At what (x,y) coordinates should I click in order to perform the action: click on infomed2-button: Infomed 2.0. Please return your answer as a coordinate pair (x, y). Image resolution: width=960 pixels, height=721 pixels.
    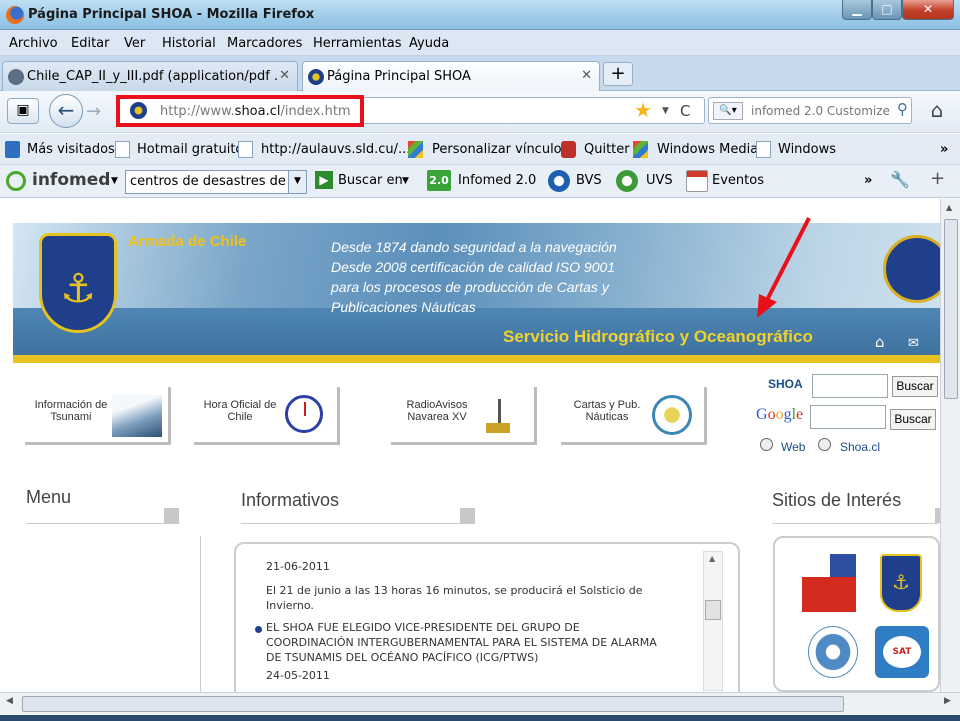
    Looking at the image, I should click on (497, 180).